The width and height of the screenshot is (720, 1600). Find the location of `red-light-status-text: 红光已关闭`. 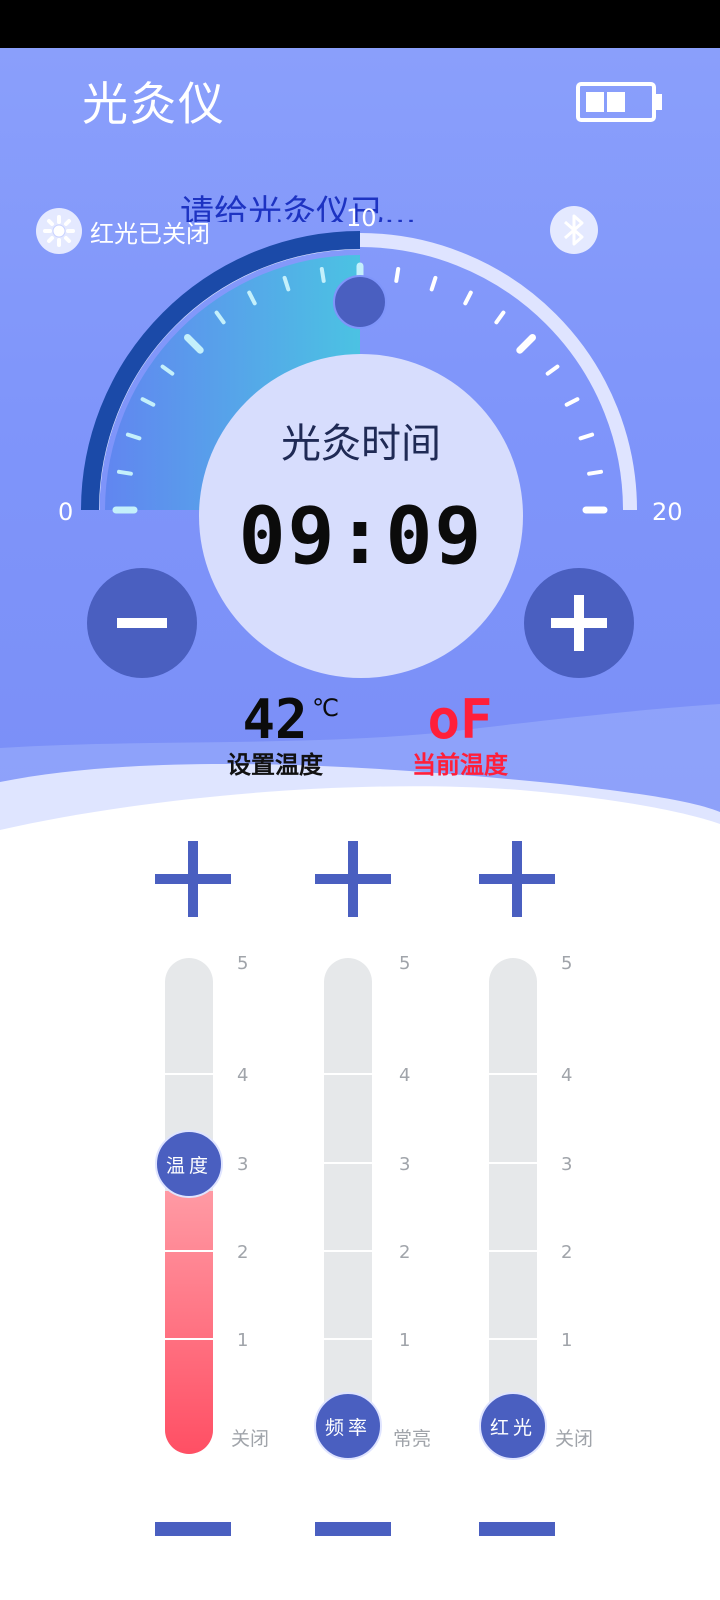

red-light-status-text: 红光已关闭 is located at coordinates (150, 233).